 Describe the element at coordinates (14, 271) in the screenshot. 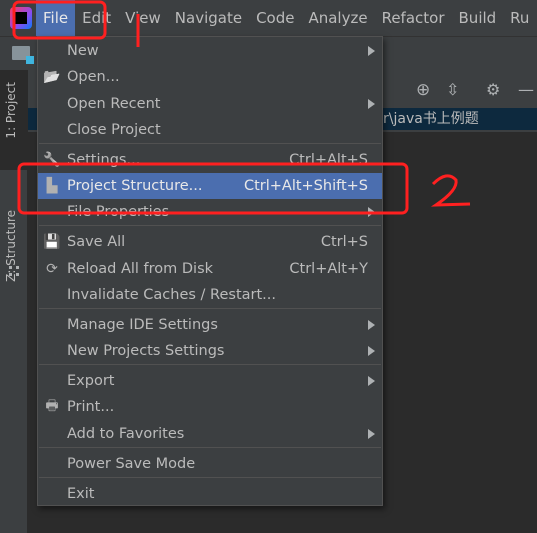

I see `structure-icon` at that location.